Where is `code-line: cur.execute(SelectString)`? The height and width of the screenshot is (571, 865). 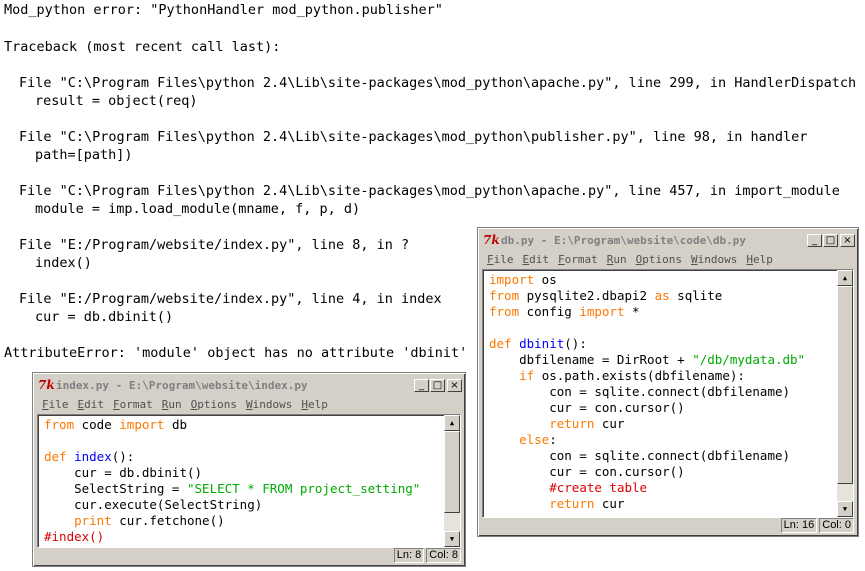
code-line: cur.execute(SelectString) is located at coordinates (232, 505).